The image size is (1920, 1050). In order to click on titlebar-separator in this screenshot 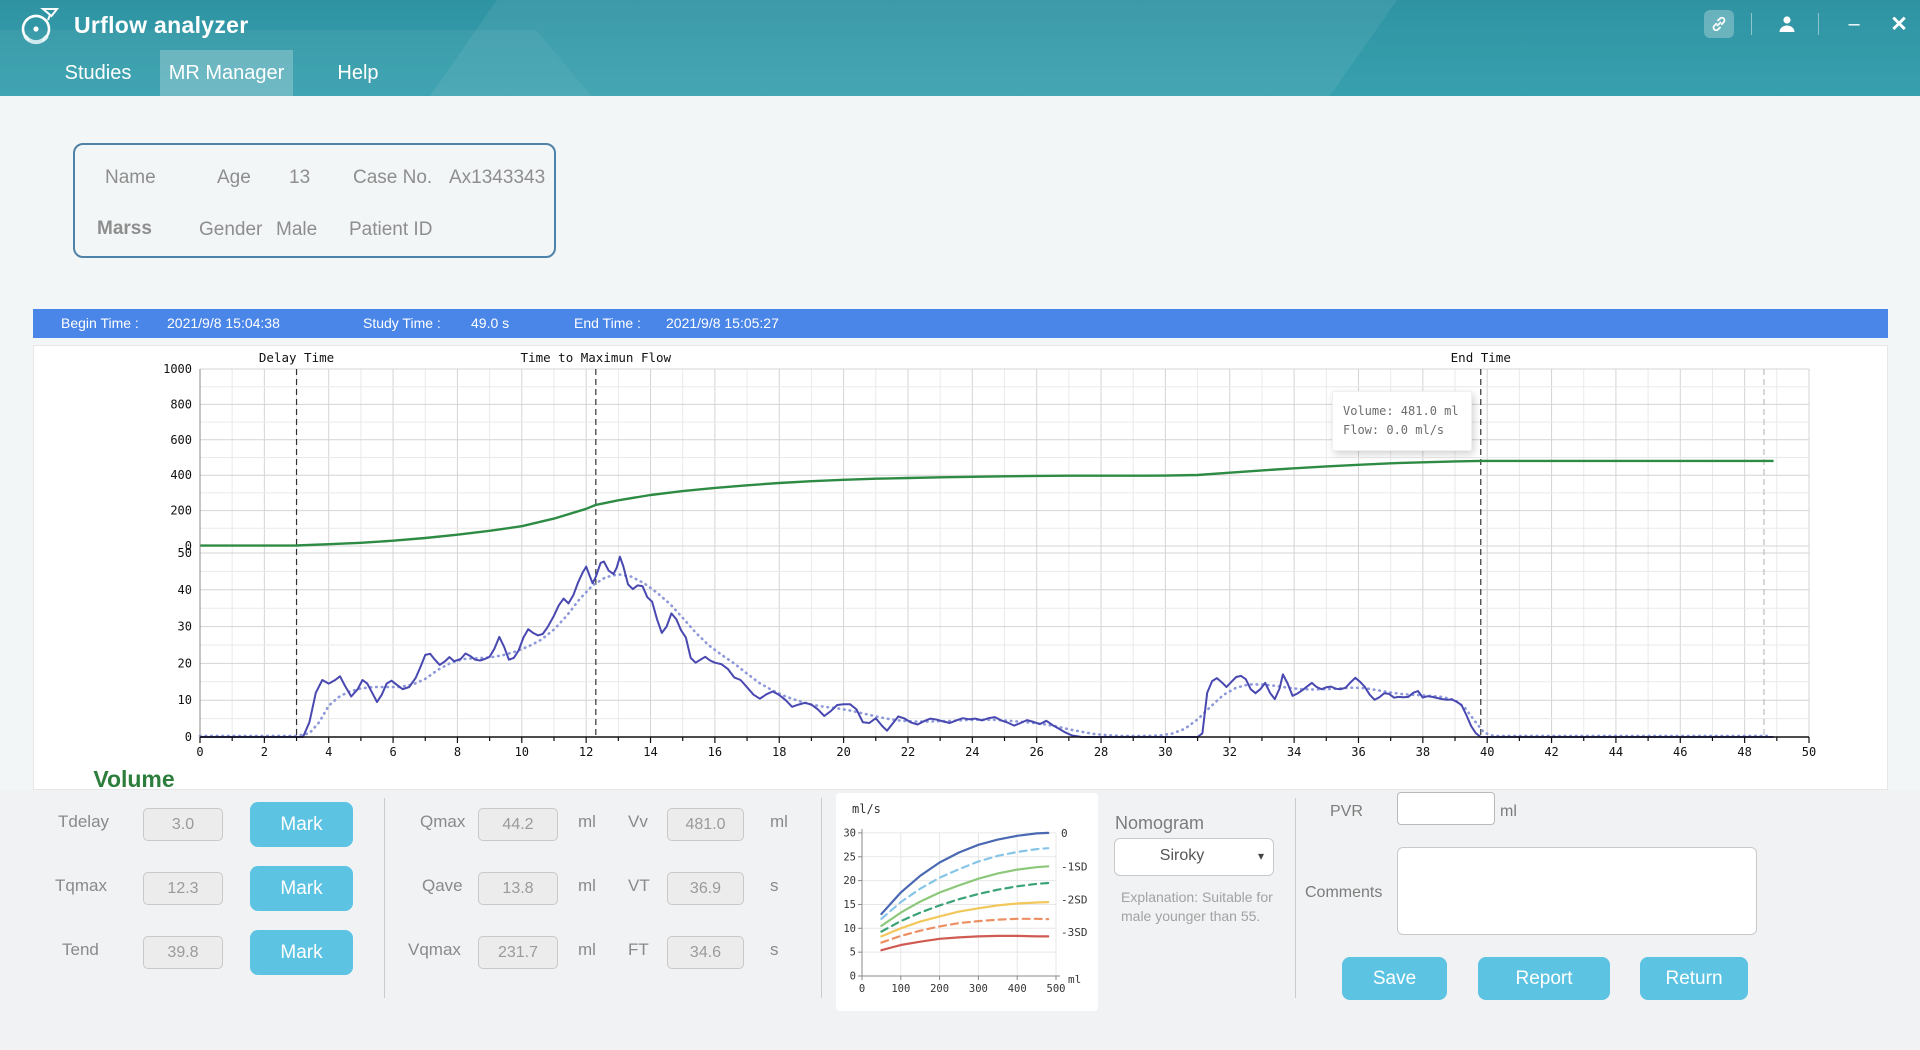, I will do `click(1818, 24)`.